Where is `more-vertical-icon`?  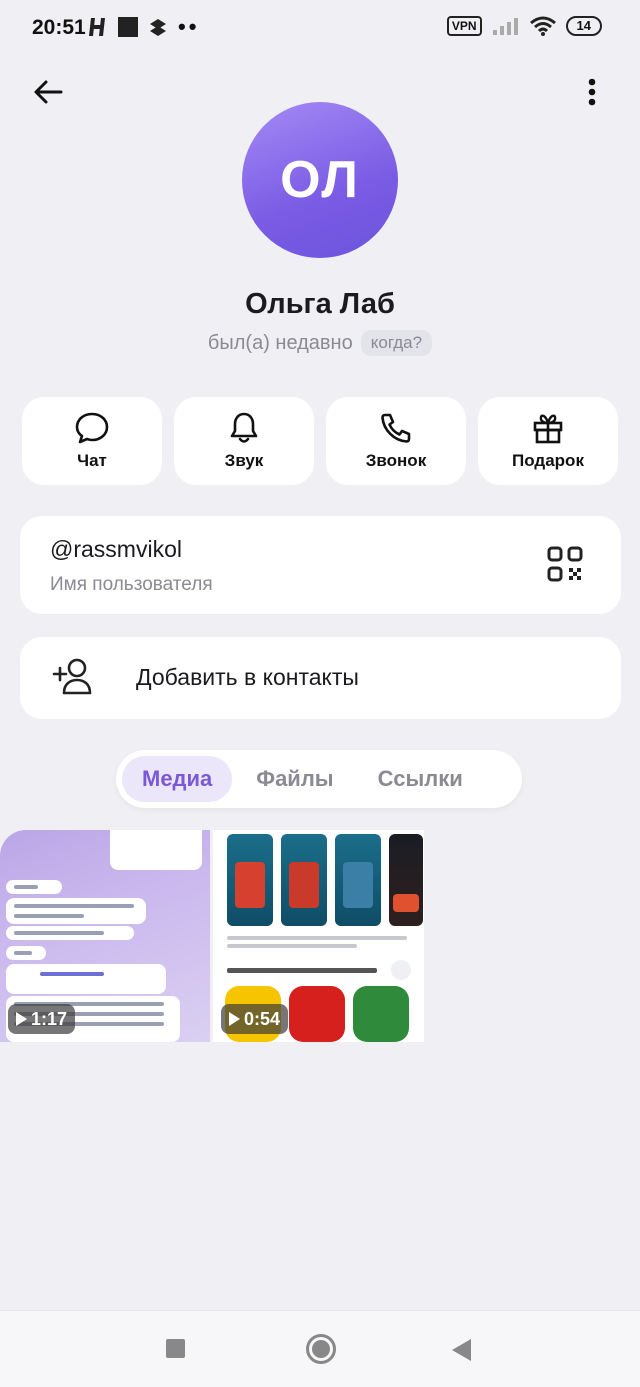
more-vertical-icon is located at coordinates (592, 92).